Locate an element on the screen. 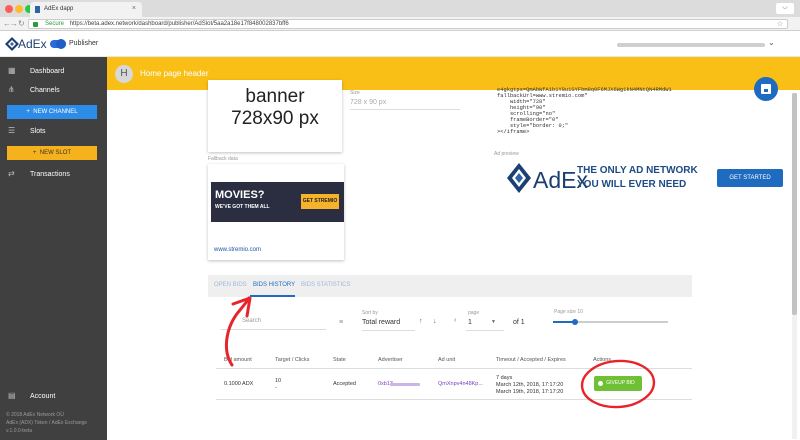 This screenshot has width=800, height=440. preview-tagline-2: YOU WILL EVER NEED is located at coordinates (632, 184).